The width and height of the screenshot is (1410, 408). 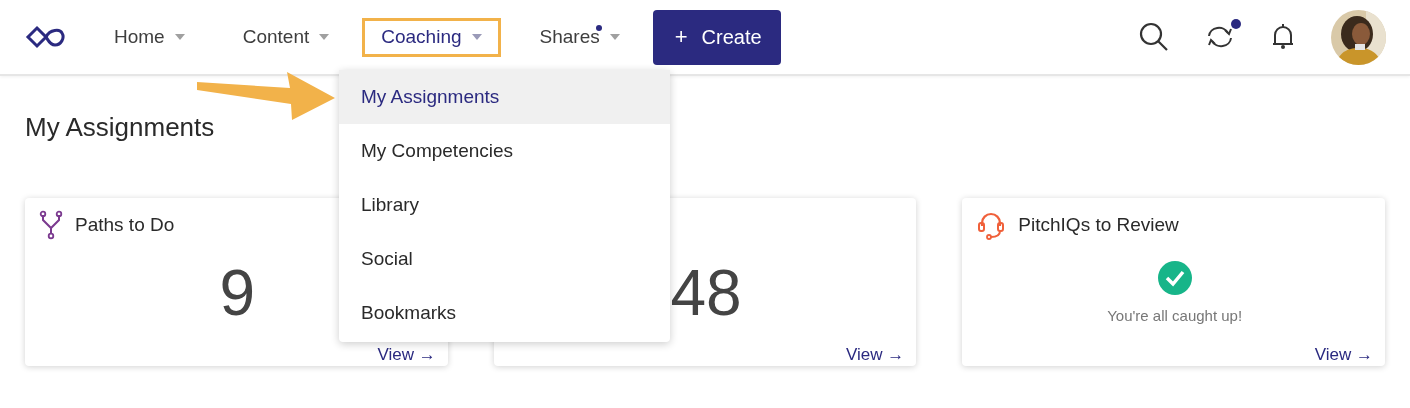 What do you see at coordinates (1174, 278) in the screenshot?
I see `check-icon` at bounding box center [1174, 278].